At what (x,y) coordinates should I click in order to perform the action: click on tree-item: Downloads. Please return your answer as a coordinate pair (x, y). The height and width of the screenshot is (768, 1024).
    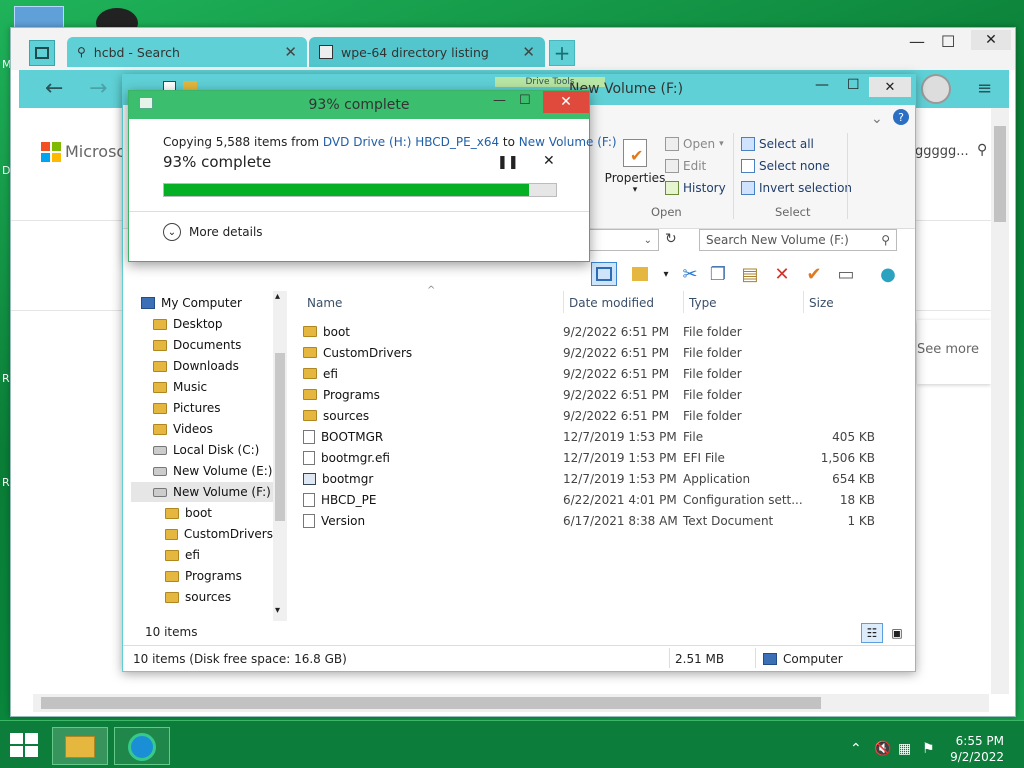
    Looking at the image, I should click on (202, 366).